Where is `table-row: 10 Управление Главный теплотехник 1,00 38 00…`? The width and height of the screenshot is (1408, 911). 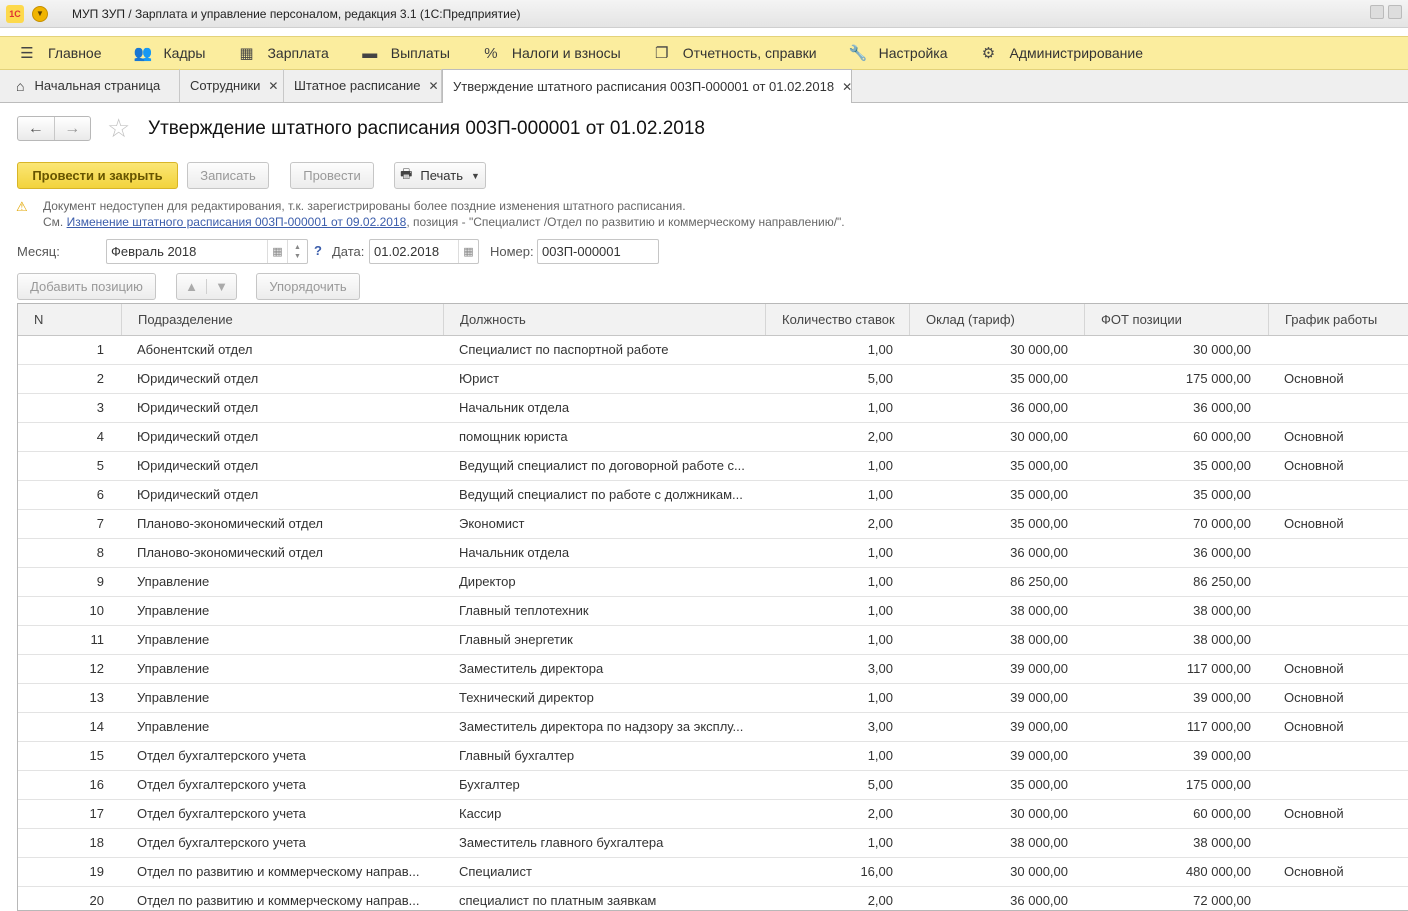 table-row: 10 Управление Главный теплотехник 1,00 38 00… is located at coordinates (713, 611).